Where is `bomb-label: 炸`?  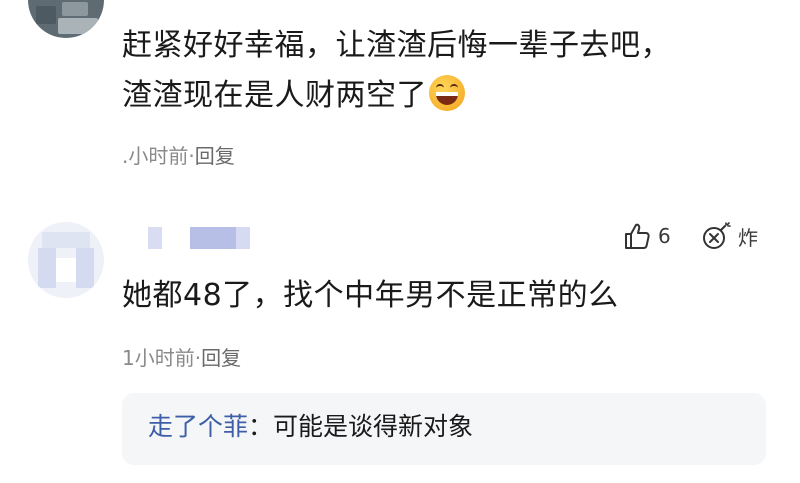 bomb-label: 炸 is located at coordinates (748, 237).